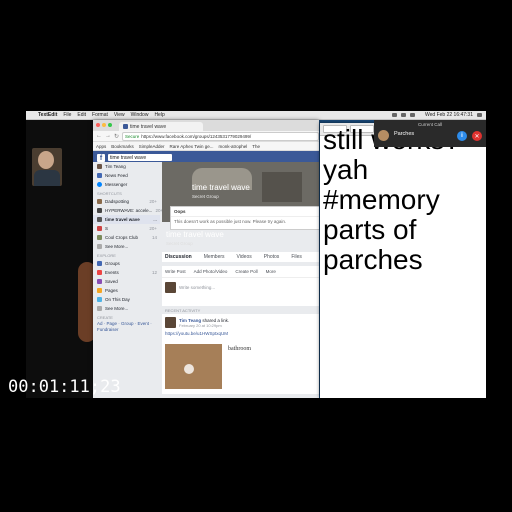  I want to click on document-text: still works?yah#memoryparts ofparches, so click(391, 200).